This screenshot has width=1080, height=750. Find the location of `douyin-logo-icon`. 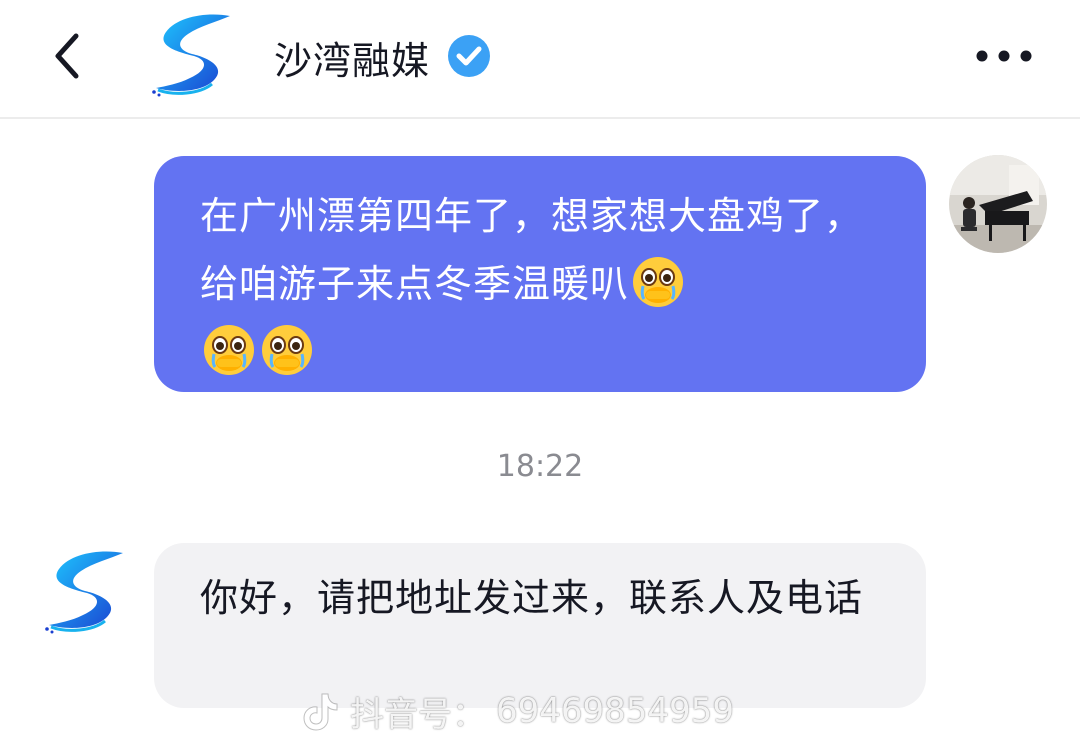

douyin-logo-icon is located at coordinates (320, 712).